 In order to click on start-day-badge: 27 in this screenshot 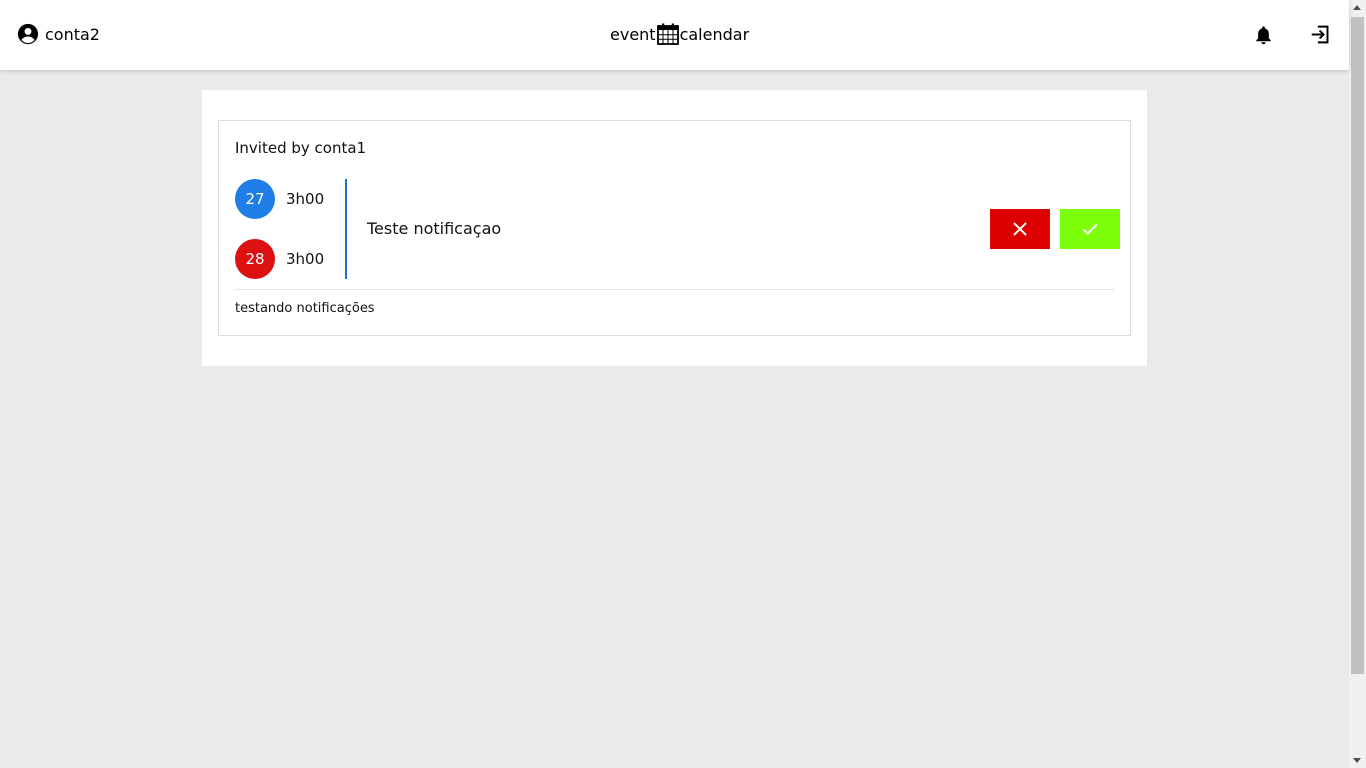, I will do `click(255, 199)`.